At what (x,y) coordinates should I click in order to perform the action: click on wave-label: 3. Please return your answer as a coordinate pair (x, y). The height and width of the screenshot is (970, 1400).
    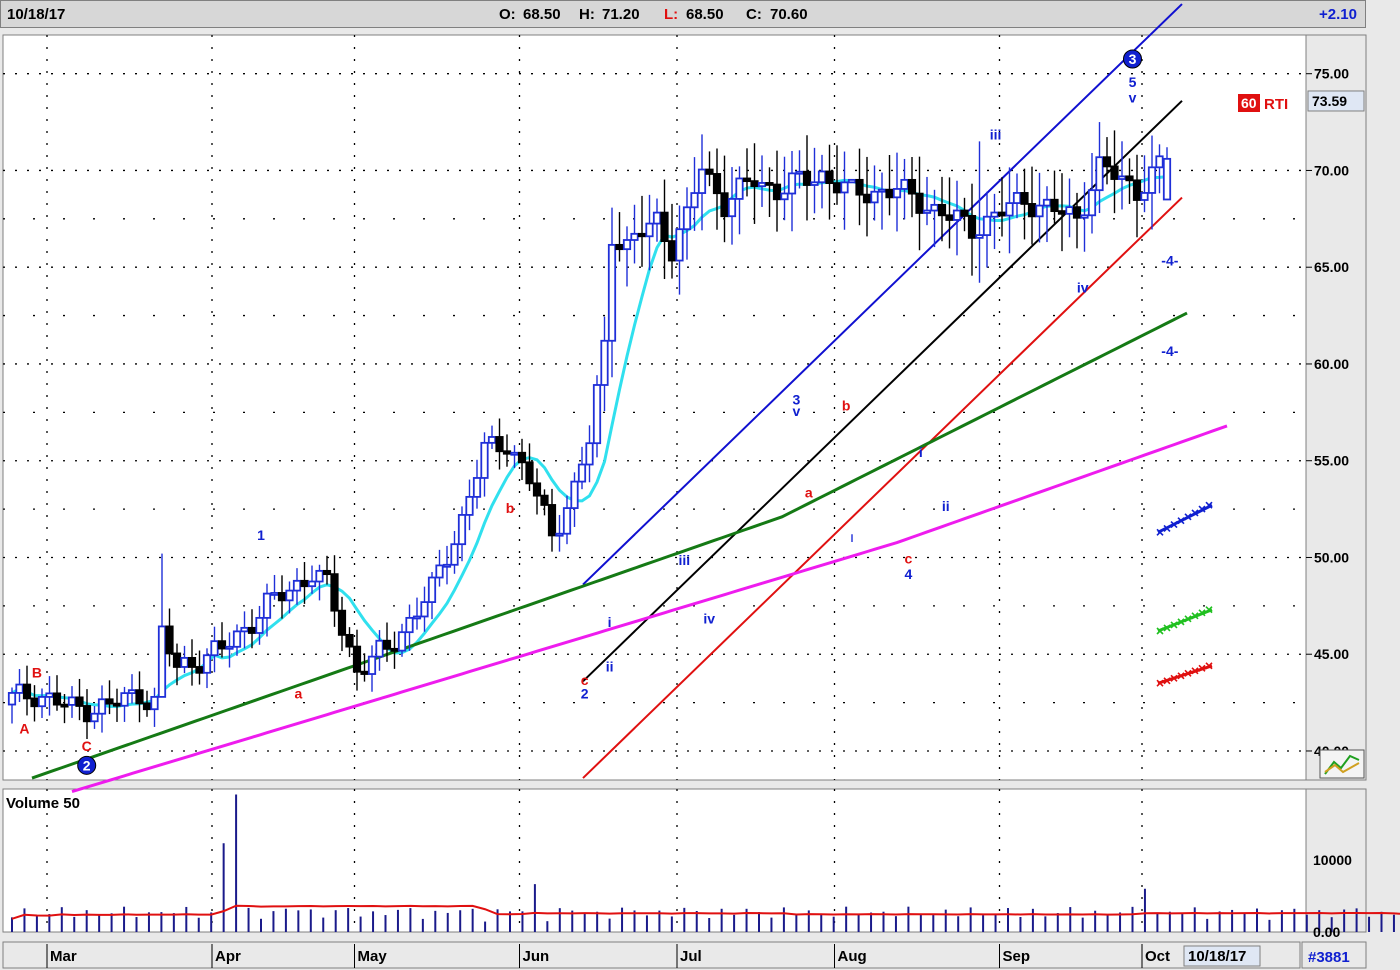
    Looking at the image, I should click on (1133, 59).